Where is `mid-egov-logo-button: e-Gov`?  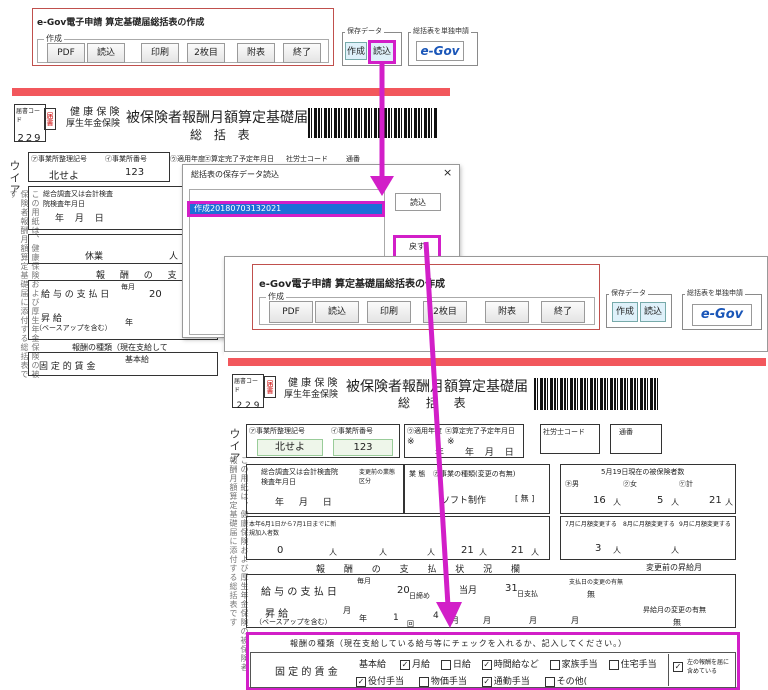
mid-egov-logo-button: e-Gov is located at coordinates (722, 315).